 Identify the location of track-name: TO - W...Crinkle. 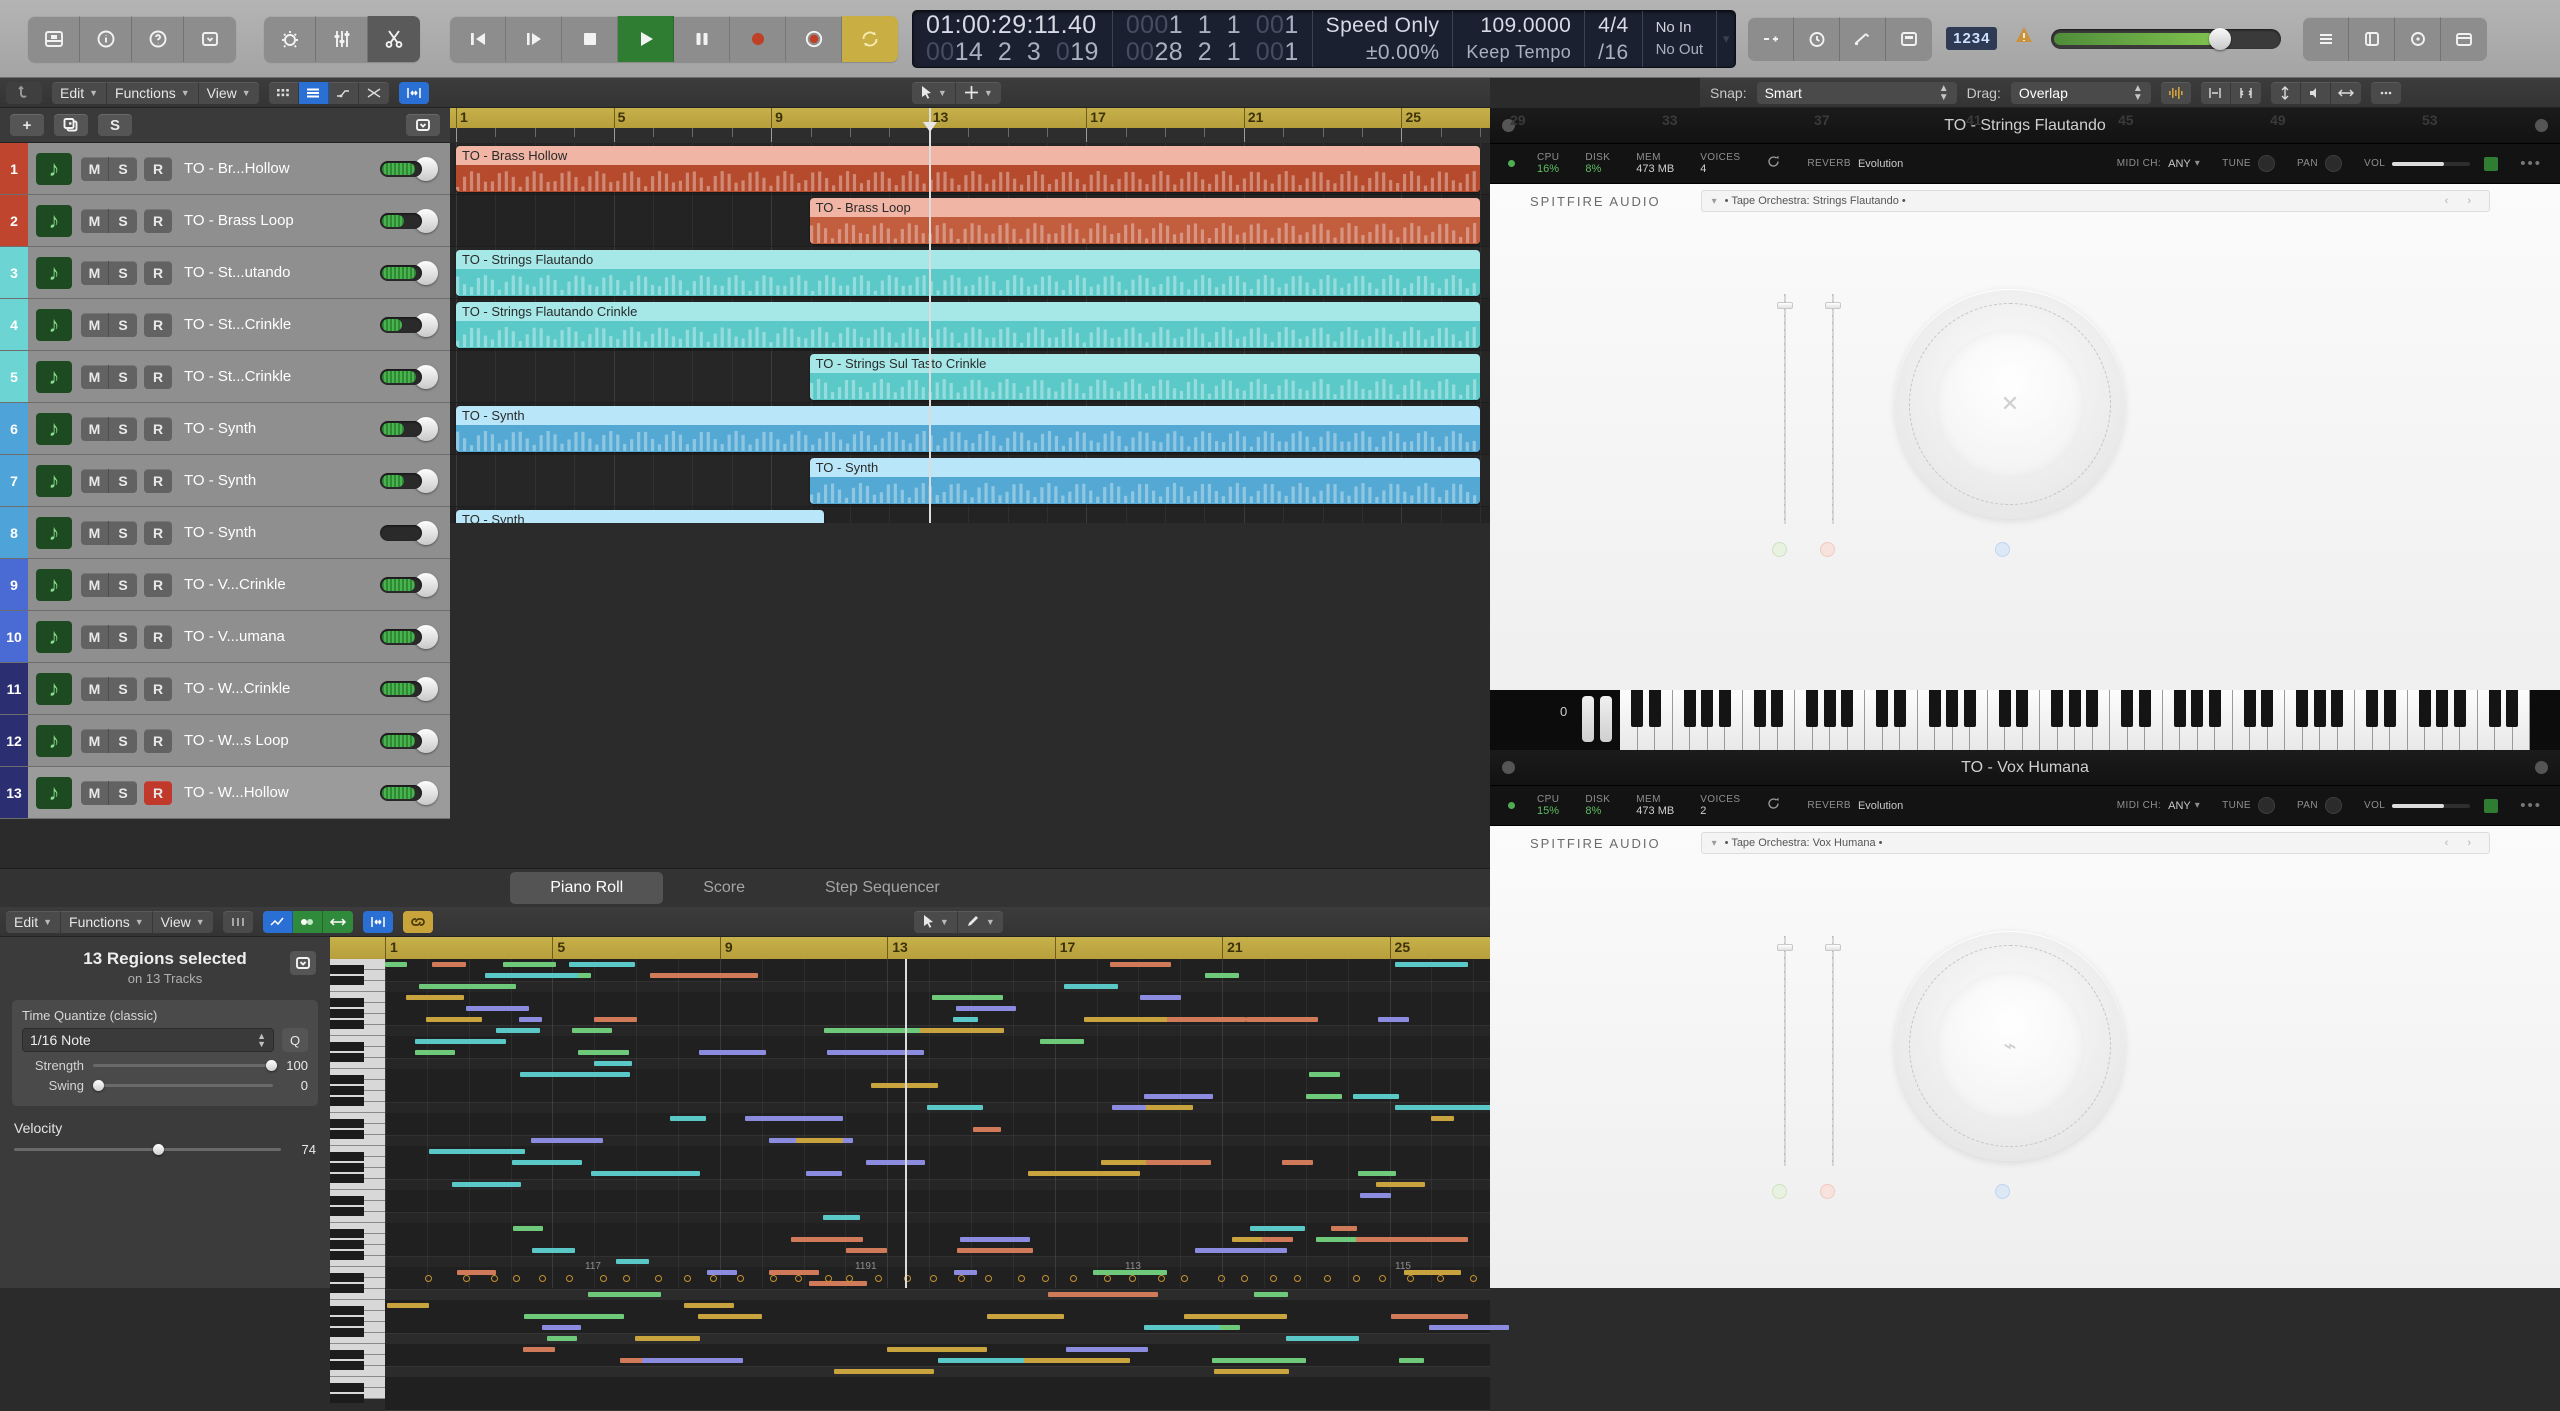
(282, 688).